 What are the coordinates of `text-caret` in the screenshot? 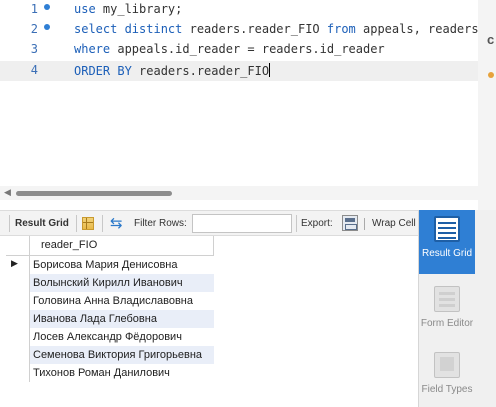 It's located at (270, 70).